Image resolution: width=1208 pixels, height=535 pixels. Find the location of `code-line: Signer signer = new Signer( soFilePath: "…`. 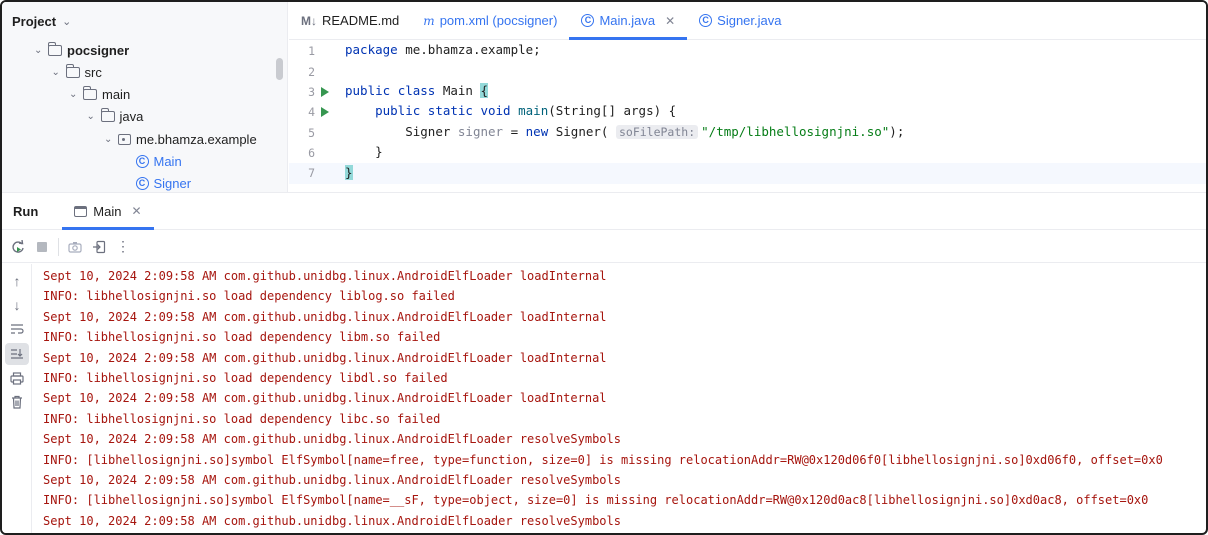

code-line: Signer signer = new Signer( soFilePath: "… is located at coordinates (655, 131).